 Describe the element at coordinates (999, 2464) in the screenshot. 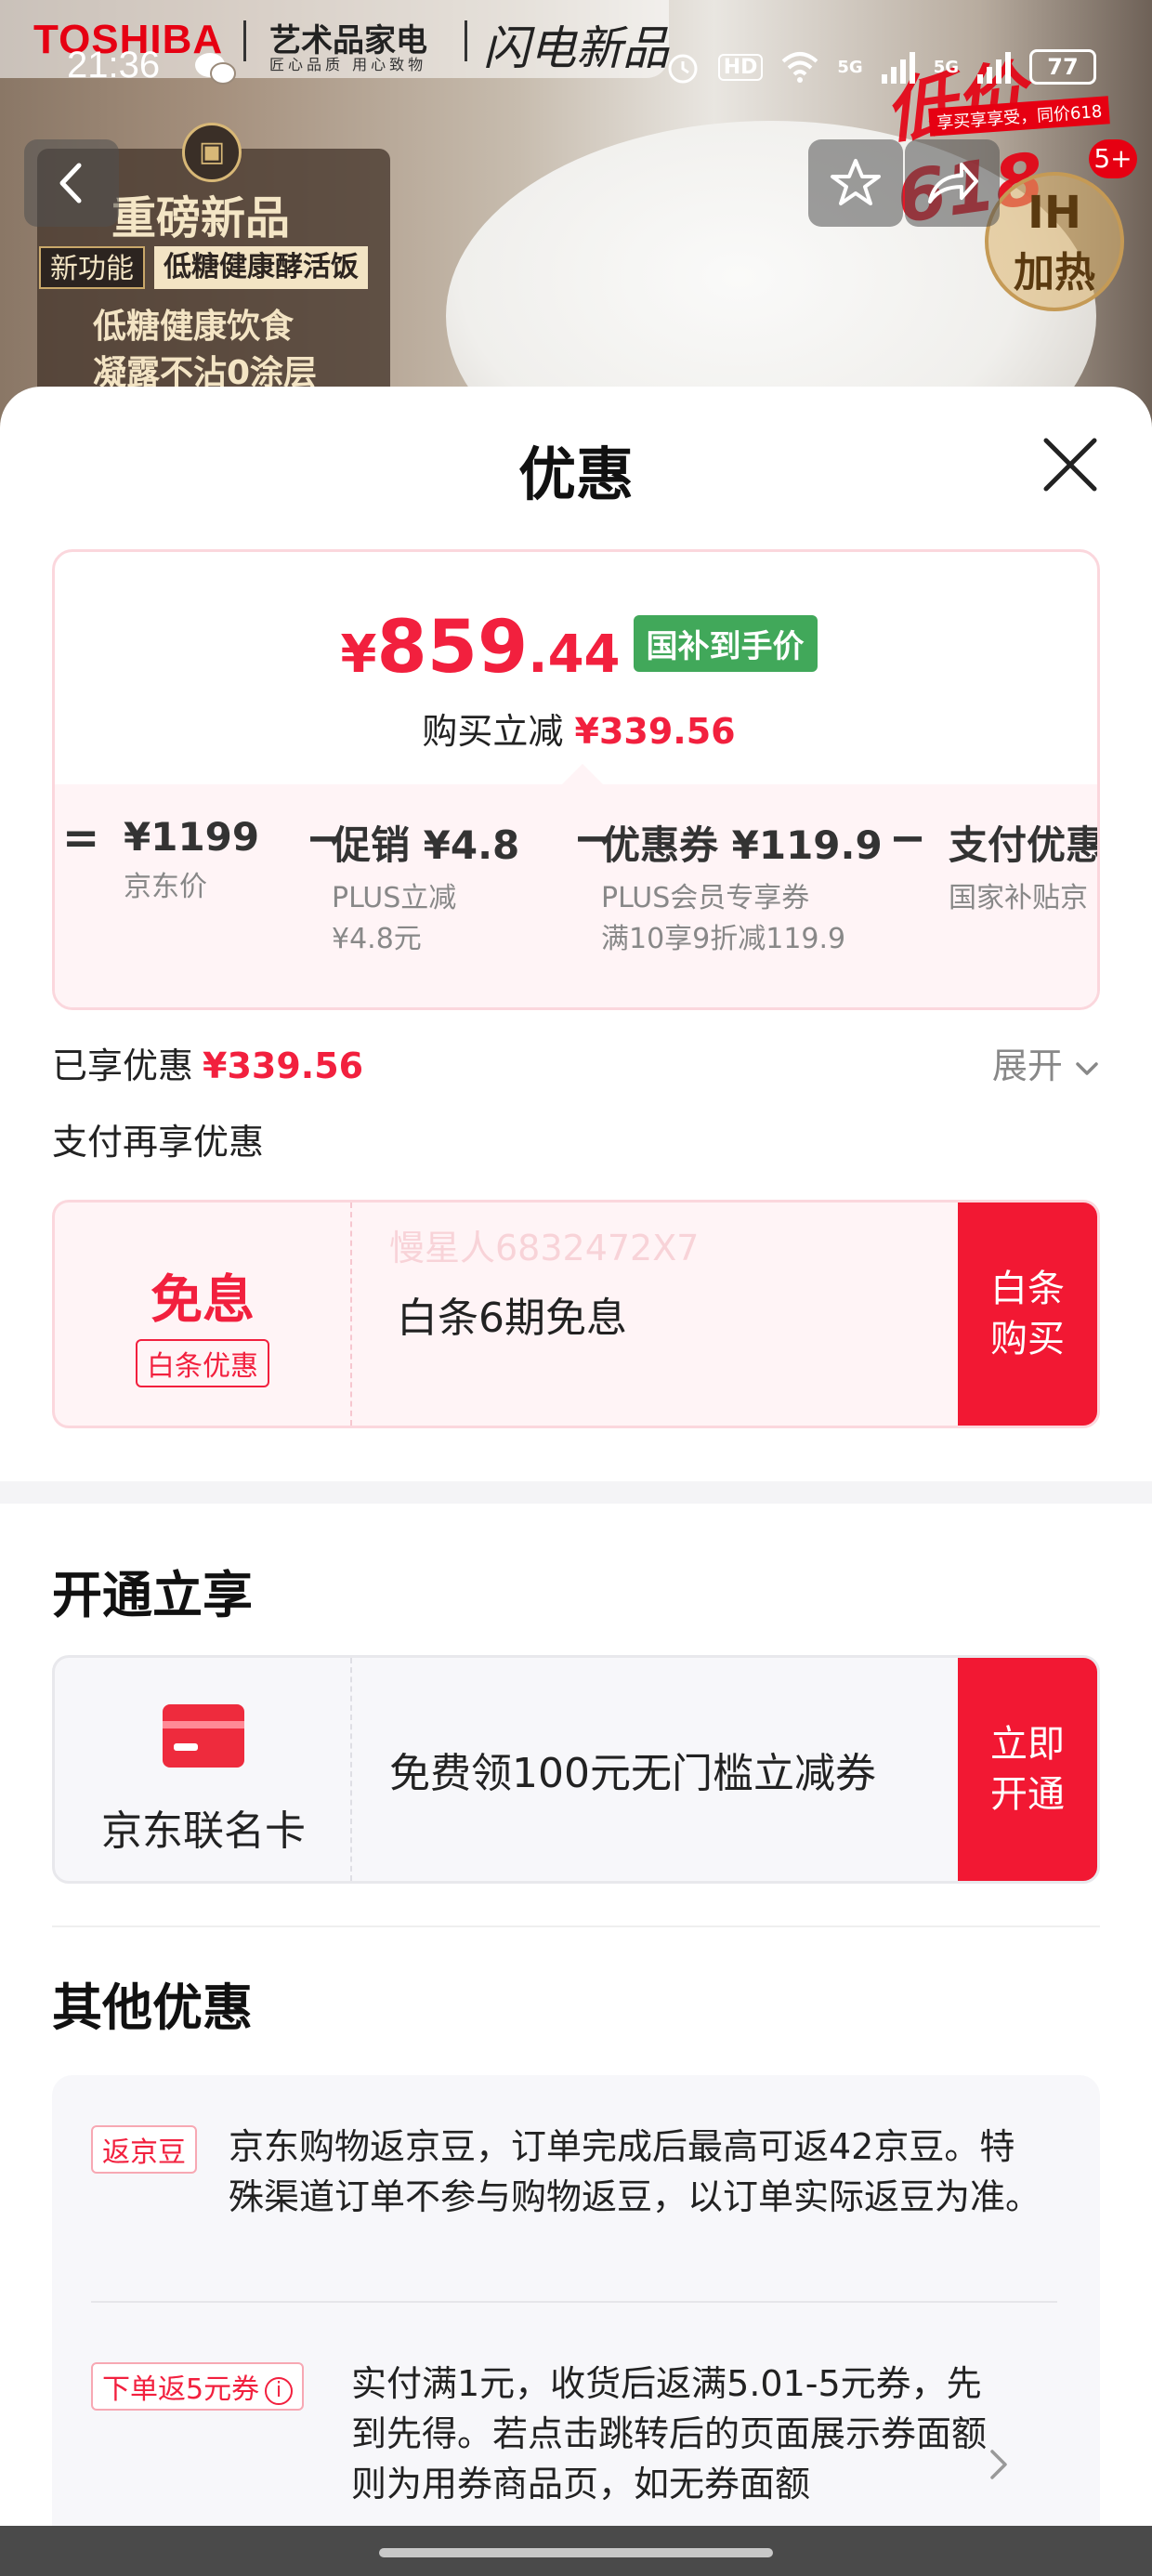

I see `chevron-right-icon` at that location.